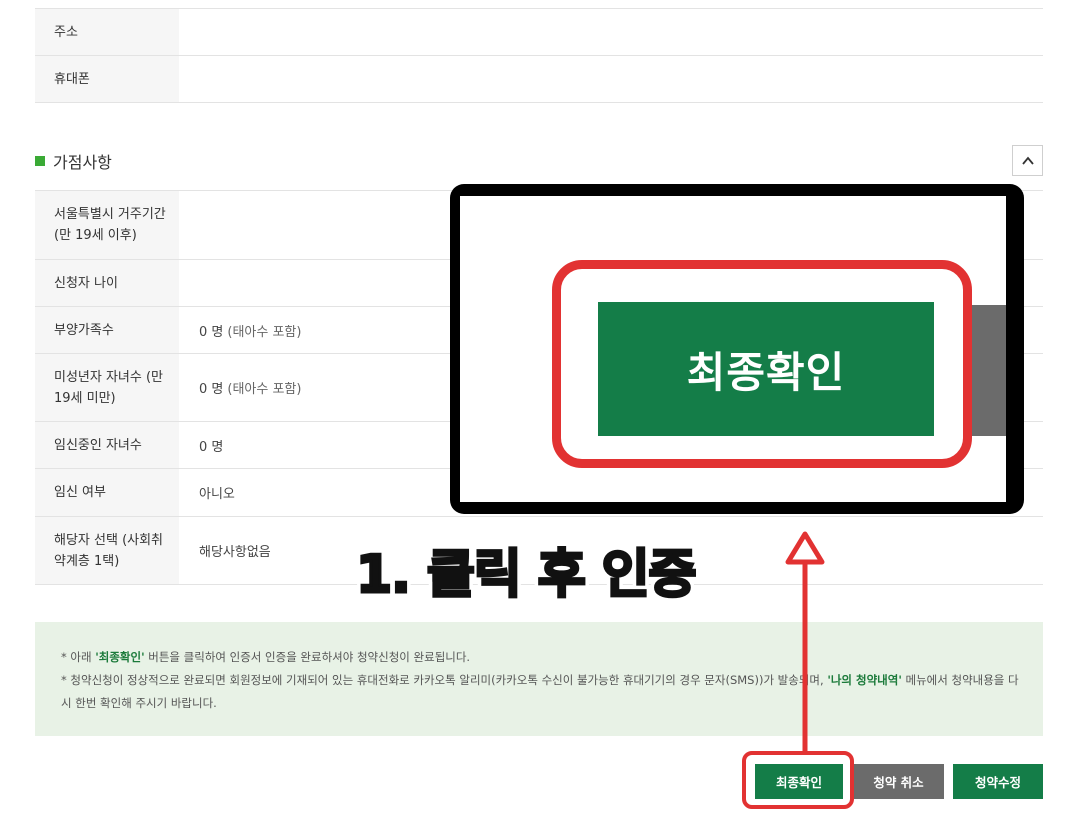 The image size is (1086, 833). I want to click on row-label: 휴대폰, so click(107, 79).